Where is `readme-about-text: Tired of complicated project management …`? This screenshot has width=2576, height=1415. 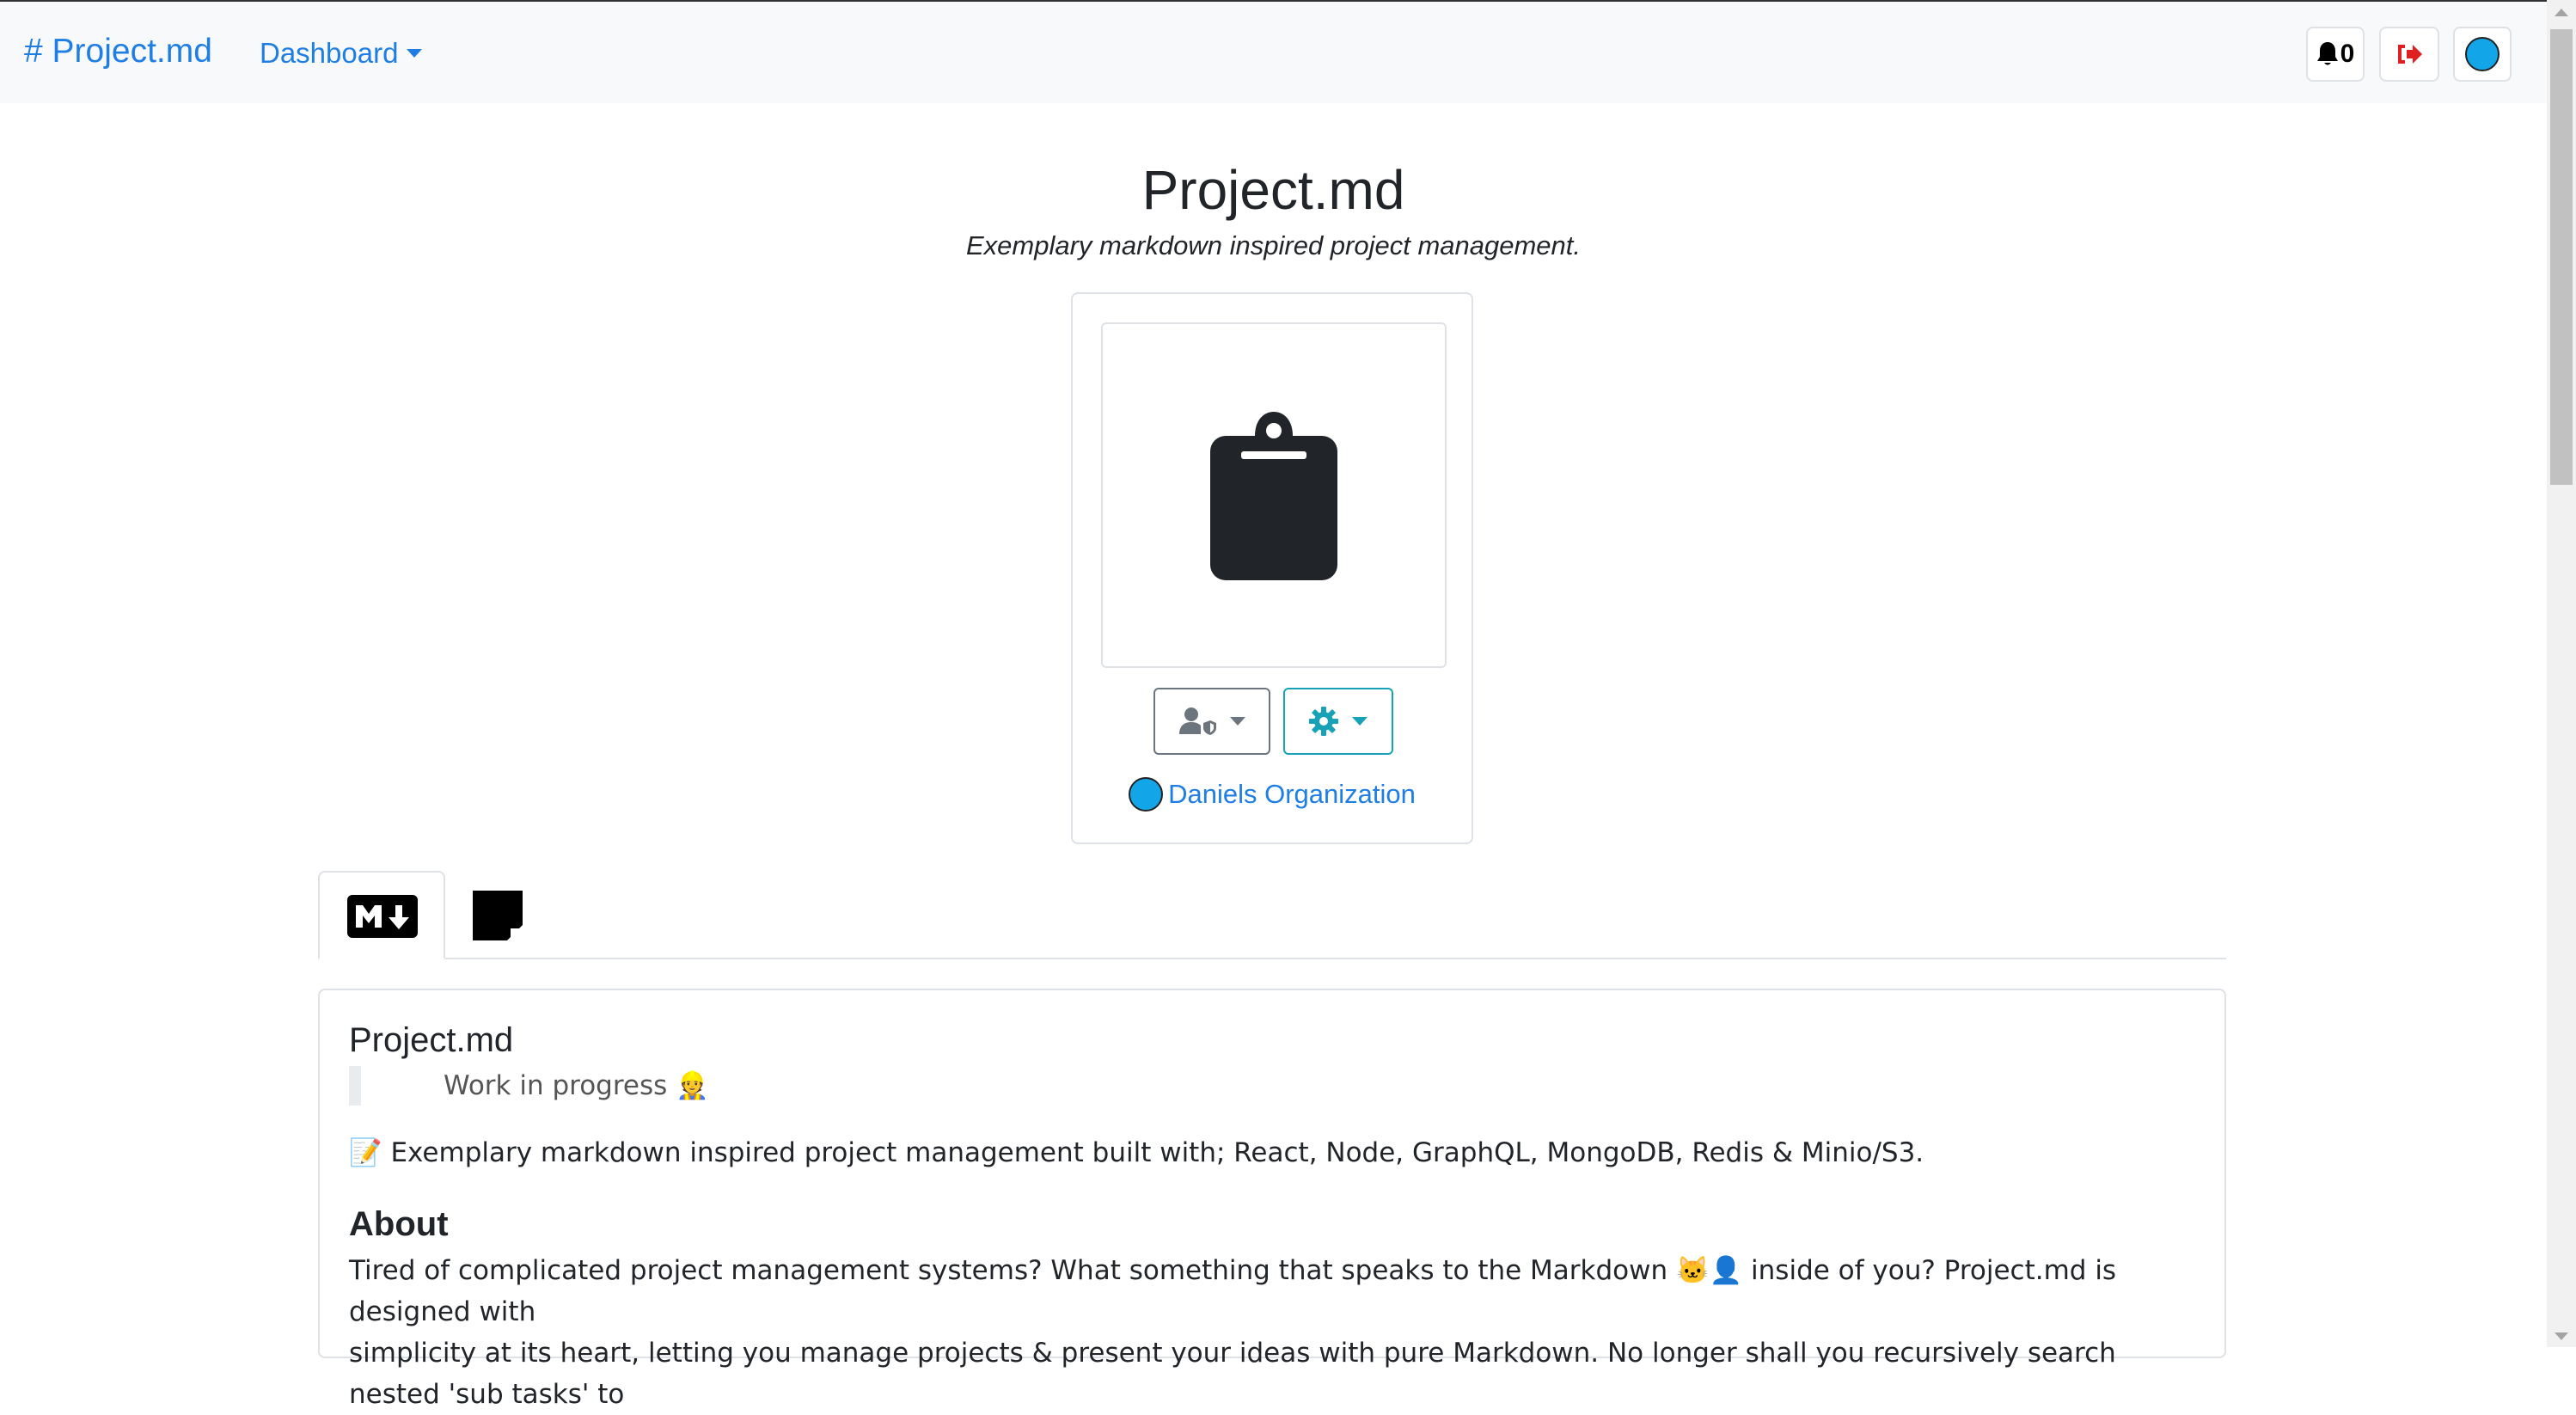
readme-about-text: Tired of complicated project management … is located at coordinates (1277, 1332).